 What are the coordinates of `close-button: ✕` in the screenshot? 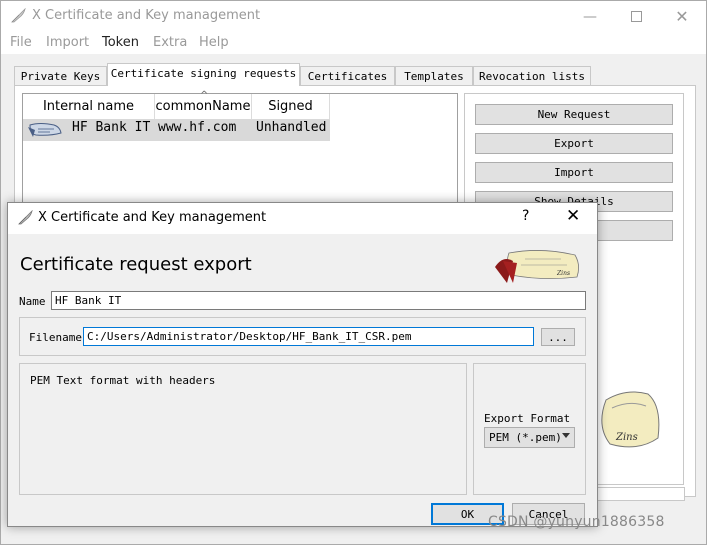 It's located at (682, 16).